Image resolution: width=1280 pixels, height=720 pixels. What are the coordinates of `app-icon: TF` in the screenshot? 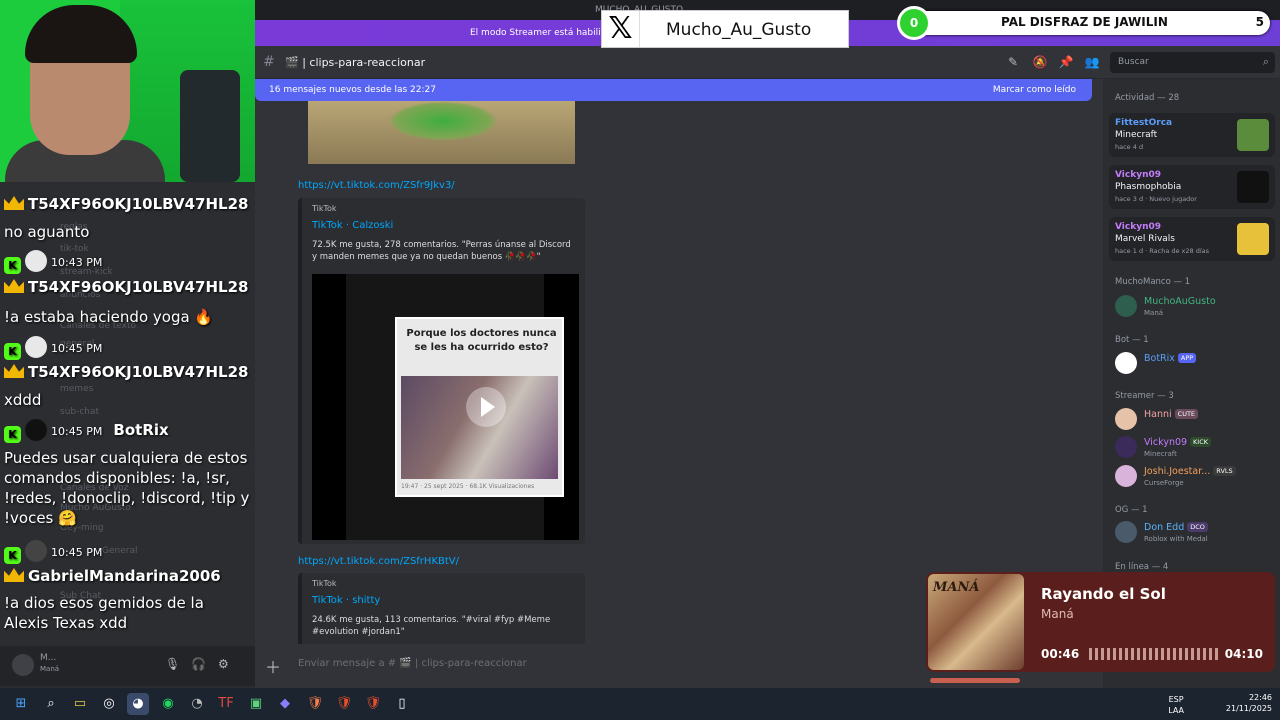 It's located at (226, 704).